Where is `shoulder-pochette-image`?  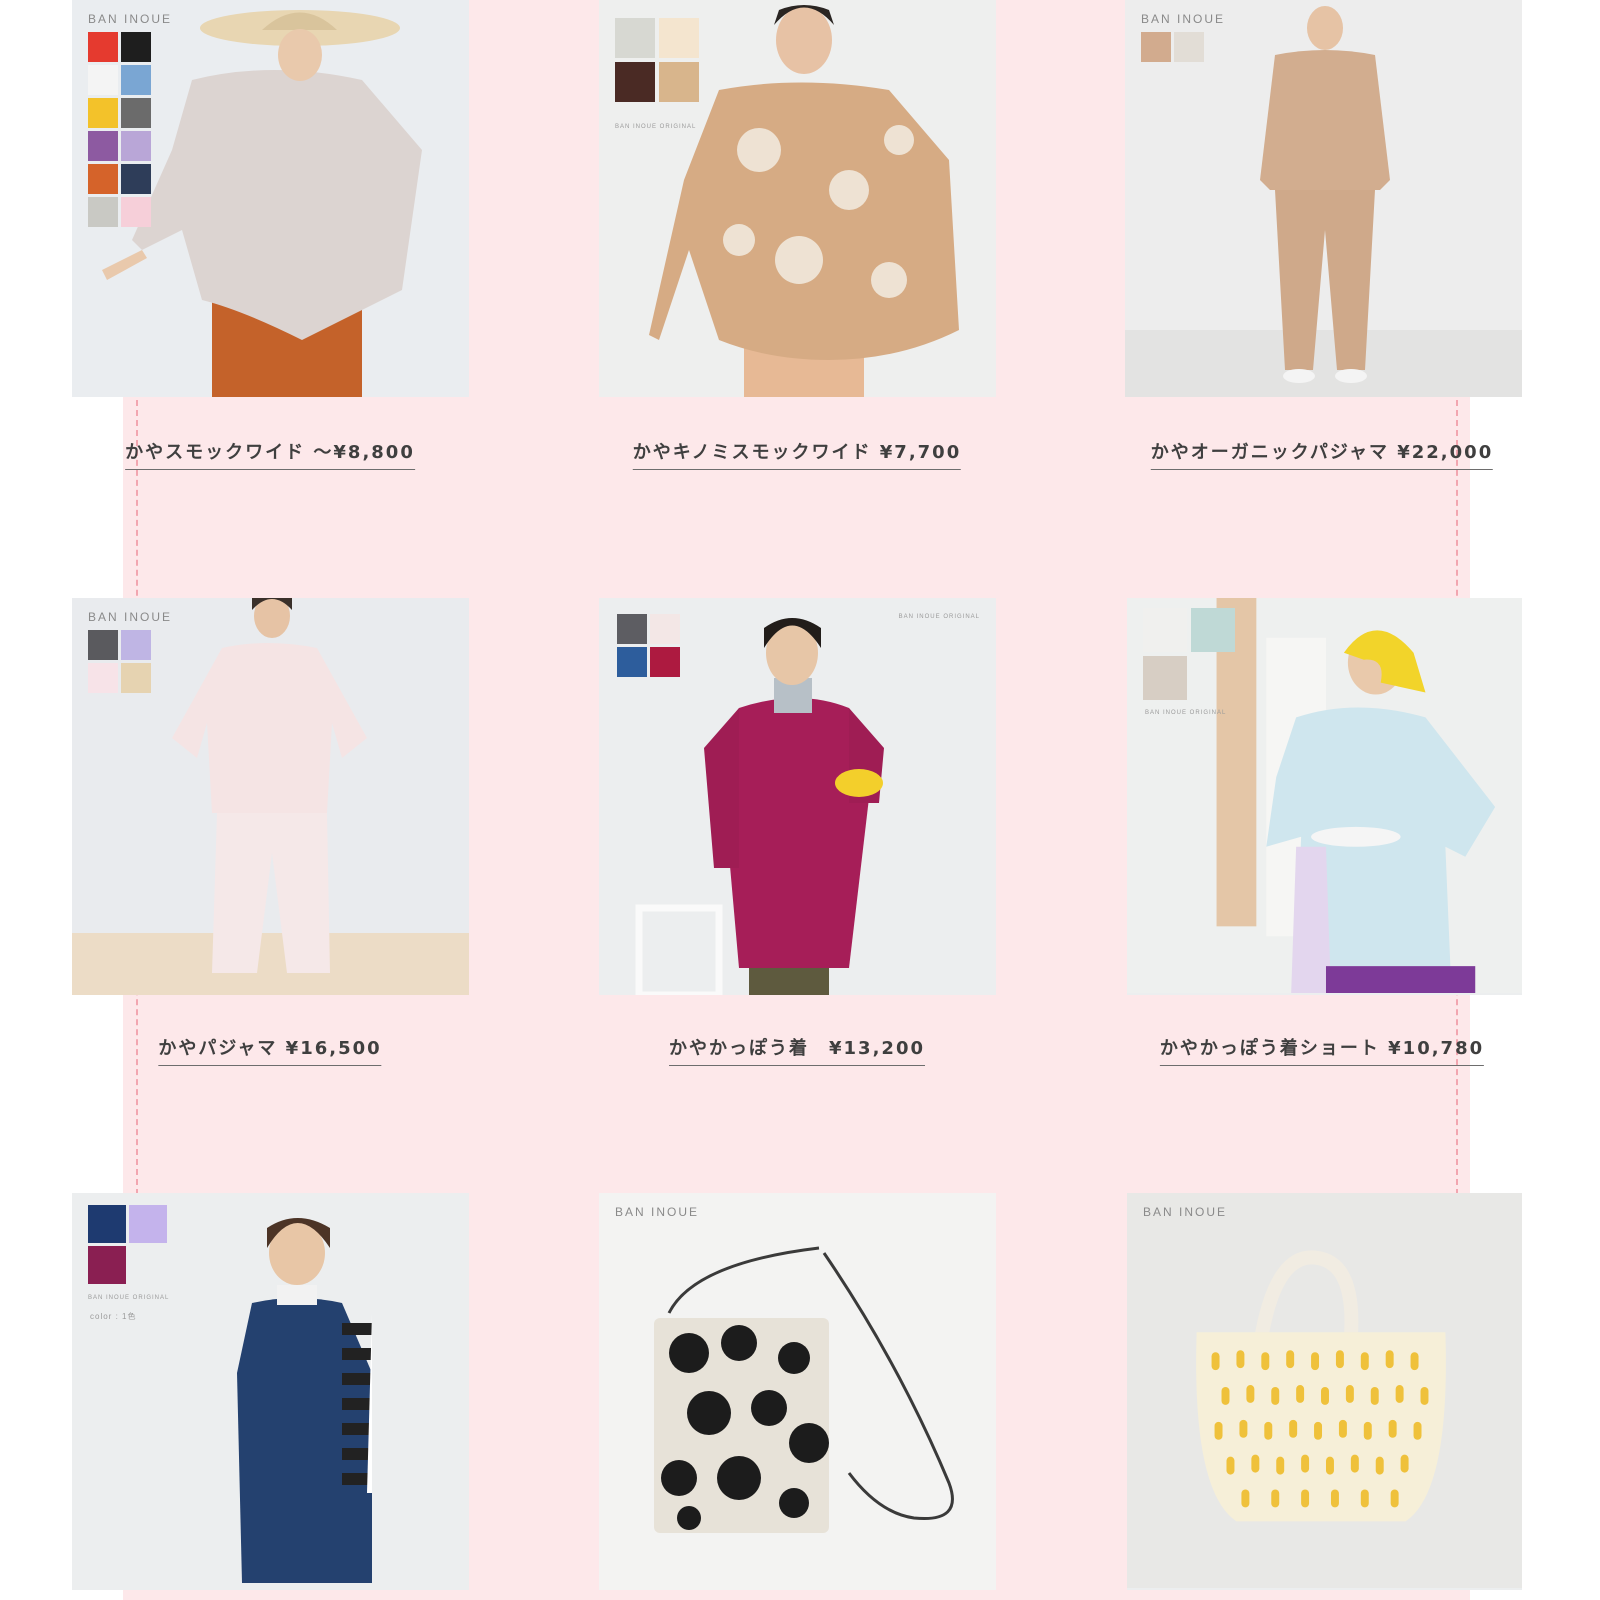
shoulder-pochette-image is located at coordinates (797, 1391).